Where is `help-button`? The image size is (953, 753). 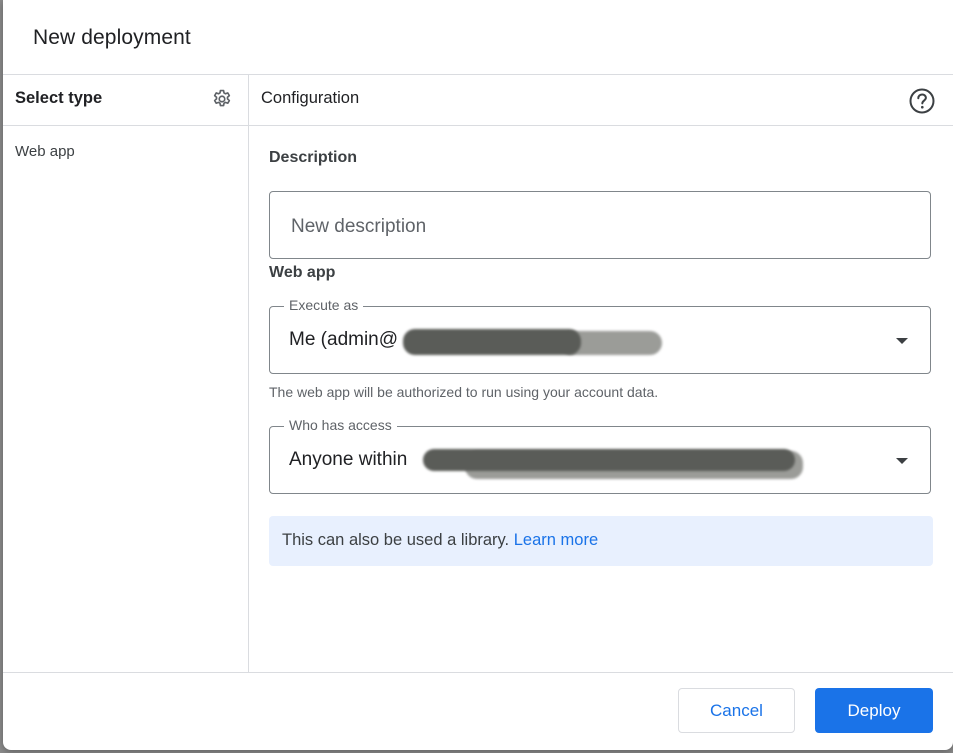
help-button is located at coordinates (922, 101).